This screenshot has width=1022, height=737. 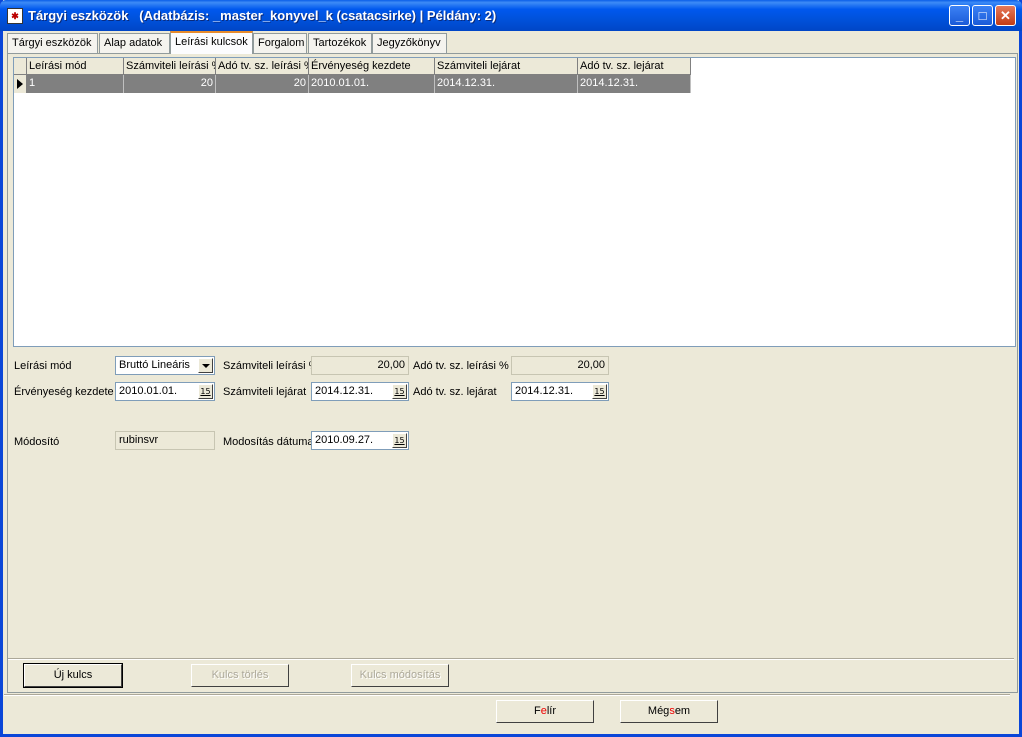 I want to click on cell-ado-lejarat: 2014.12.31., so click(x=634, y=84).